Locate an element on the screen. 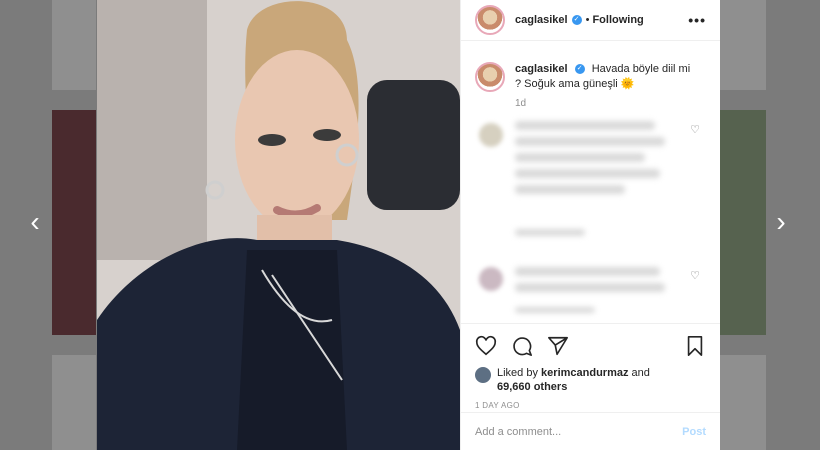  next-post-arrow-icon: › is located at coordinates (781, 222).